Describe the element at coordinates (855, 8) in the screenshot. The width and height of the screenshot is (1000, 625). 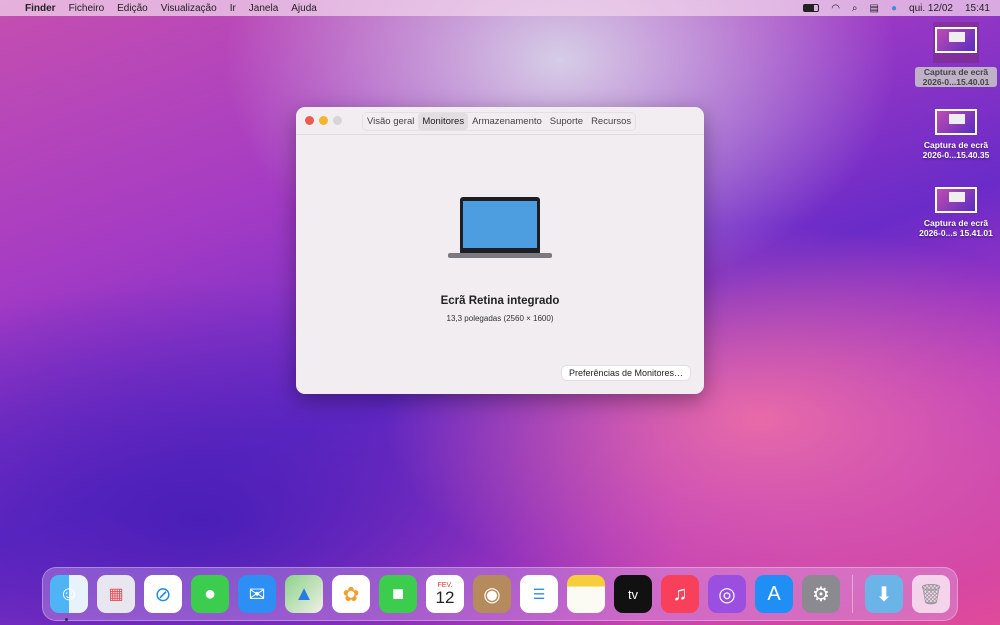
I see `search-icon: ⌕` at that location.